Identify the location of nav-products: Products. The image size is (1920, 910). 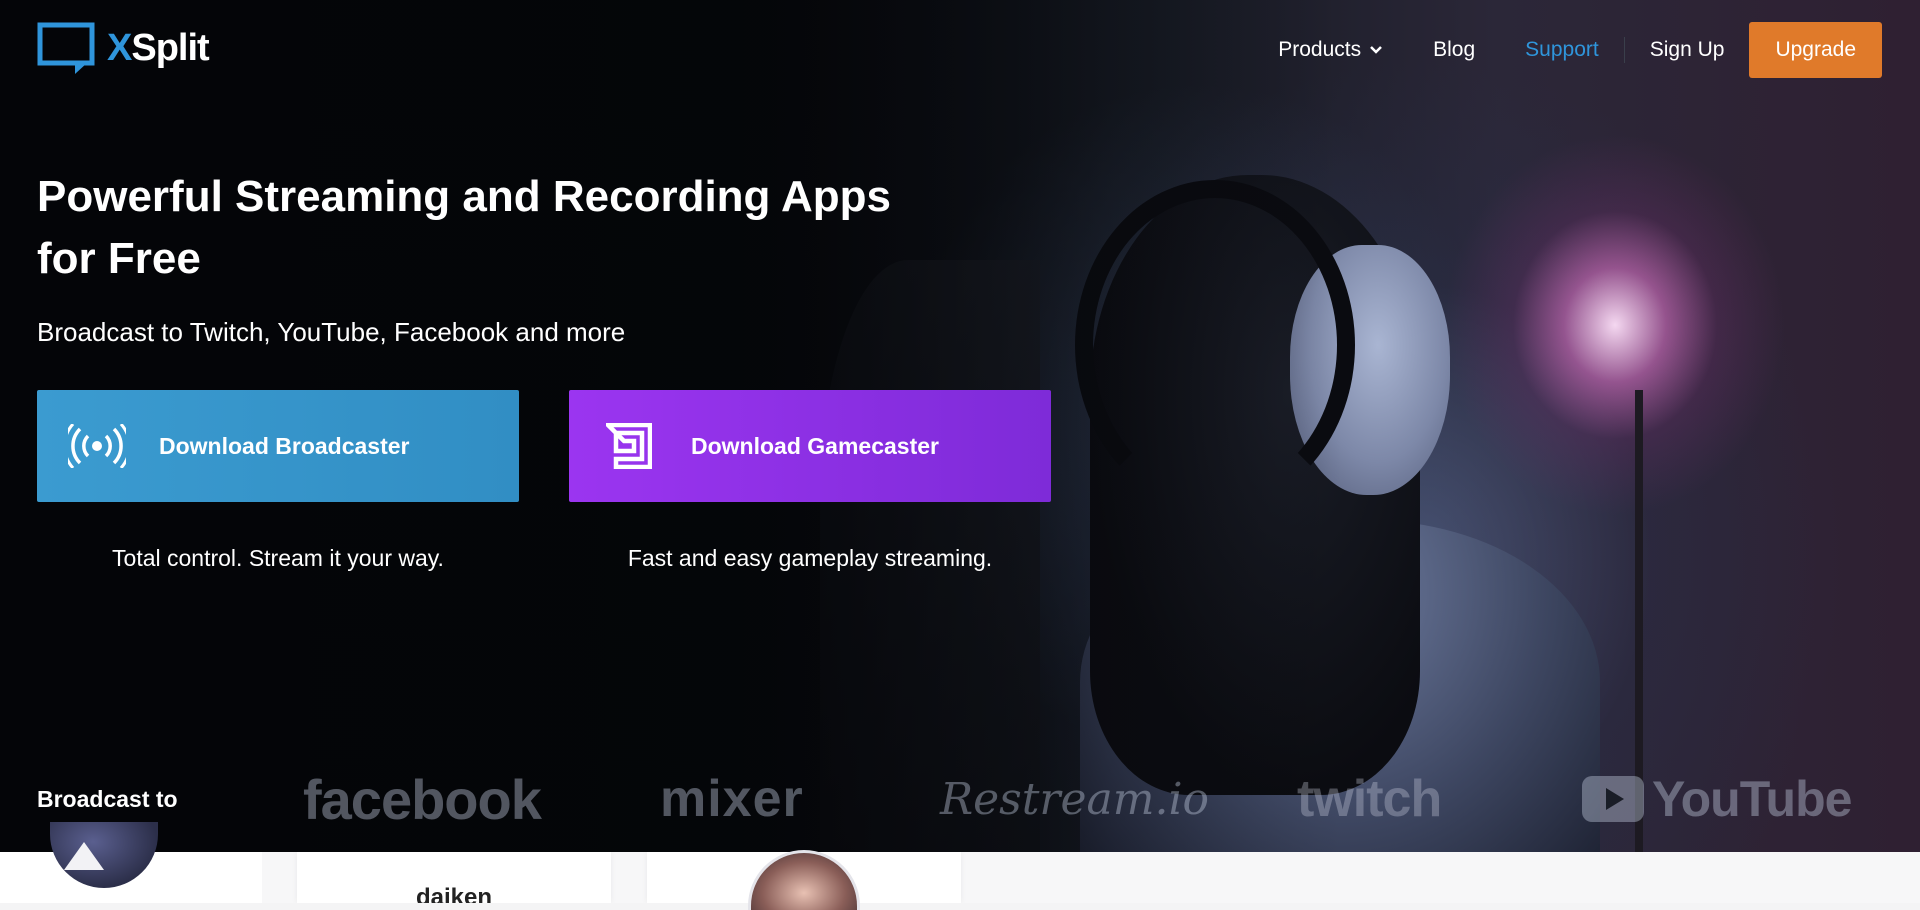
(1330, 50).